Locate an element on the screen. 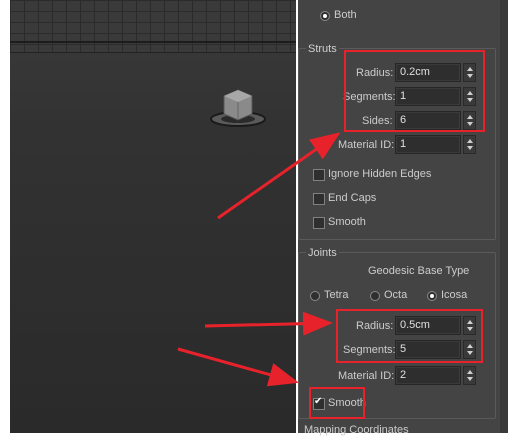  arrow-to-smooth is located at coordinates (238, 367).